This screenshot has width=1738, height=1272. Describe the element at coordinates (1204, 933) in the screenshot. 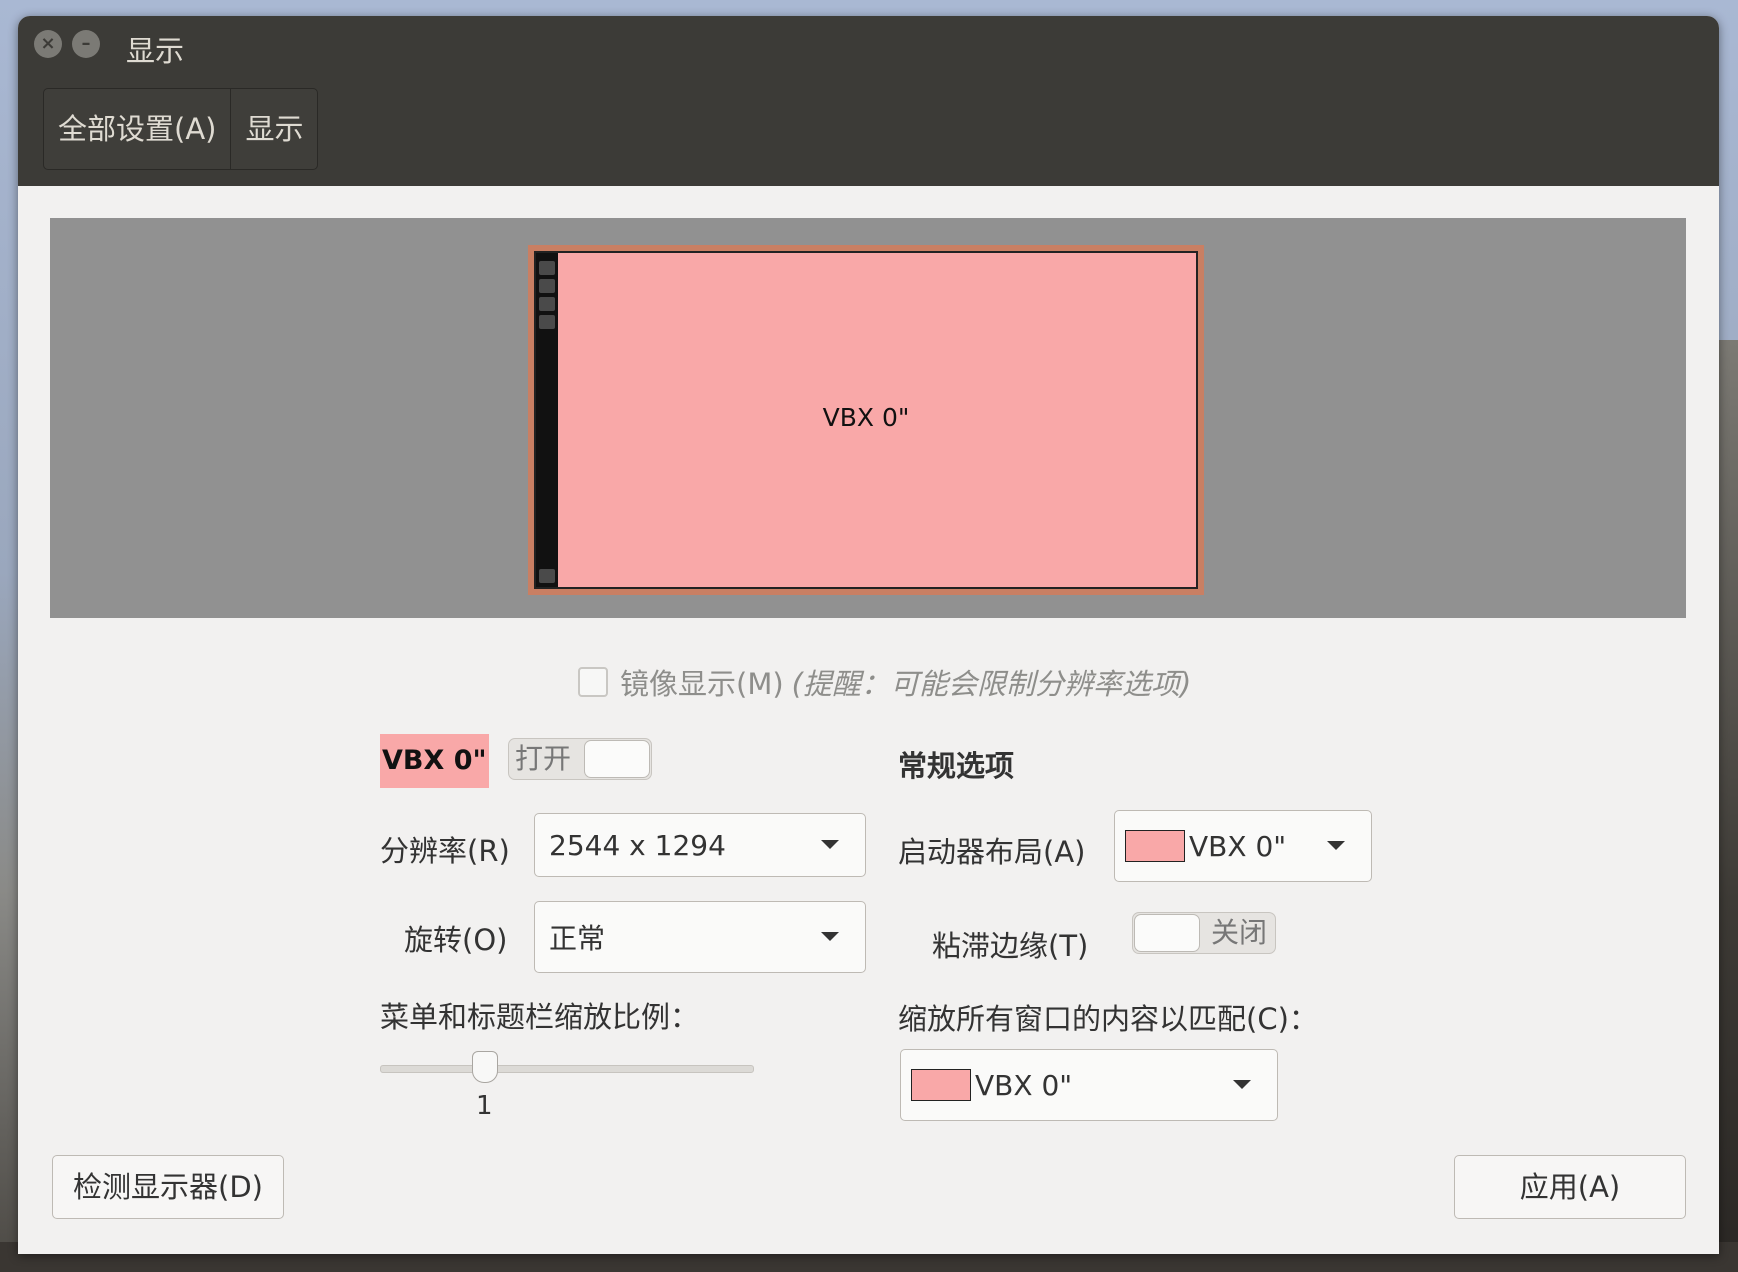

I see `sticky-edges-toggle: 关闭` at that location.